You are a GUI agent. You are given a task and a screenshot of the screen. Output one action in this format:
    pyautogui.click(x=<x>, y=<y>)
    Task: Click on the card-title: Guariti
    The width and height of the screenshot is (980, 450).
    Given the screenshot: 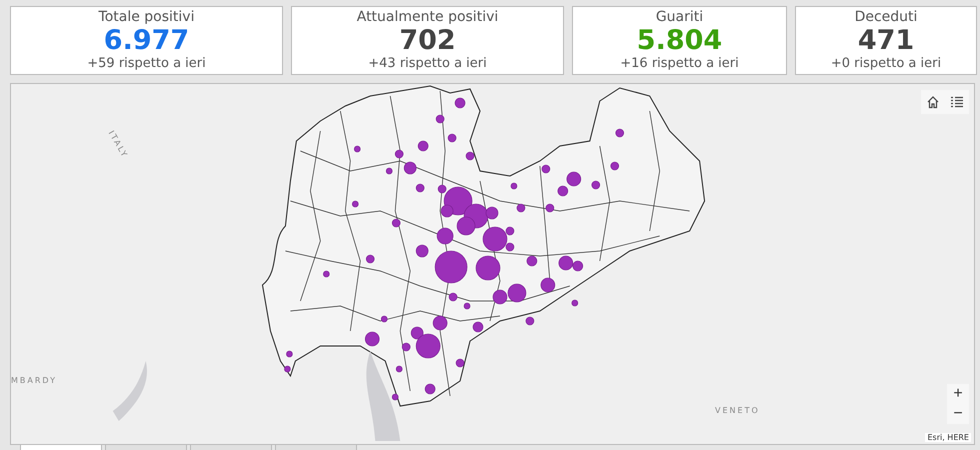 What is the action you would take?
    pyautogui.click(x=680, y=17)
    